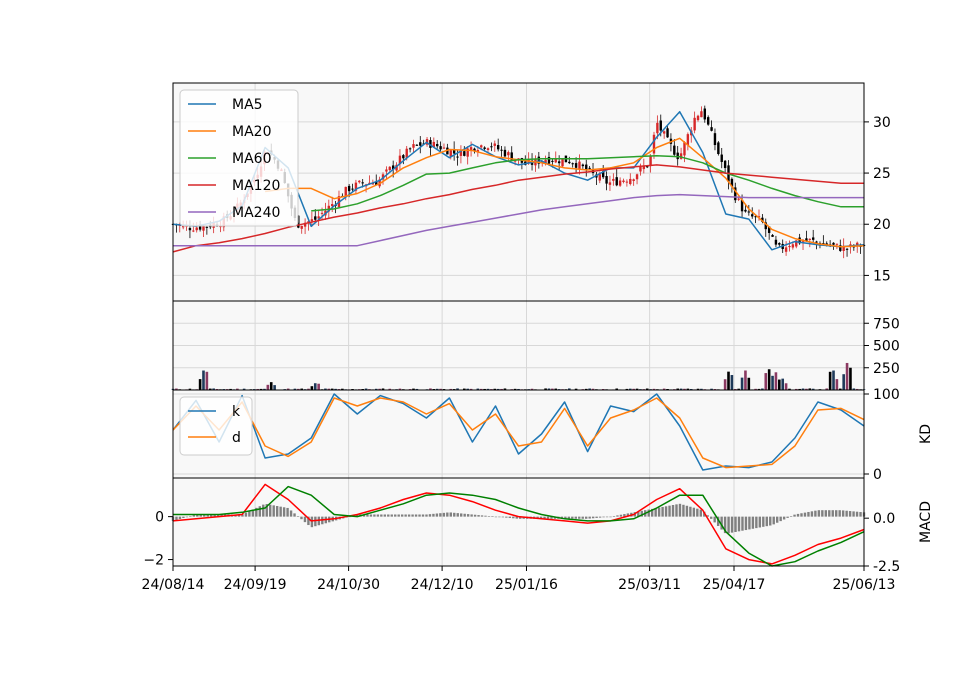 This screenshot has height=694, width=960. What do you see at coordinates (173, 585) in the screenshot?
I see `x-tick-label: 24/08/14` at bounding box center [173, 585].